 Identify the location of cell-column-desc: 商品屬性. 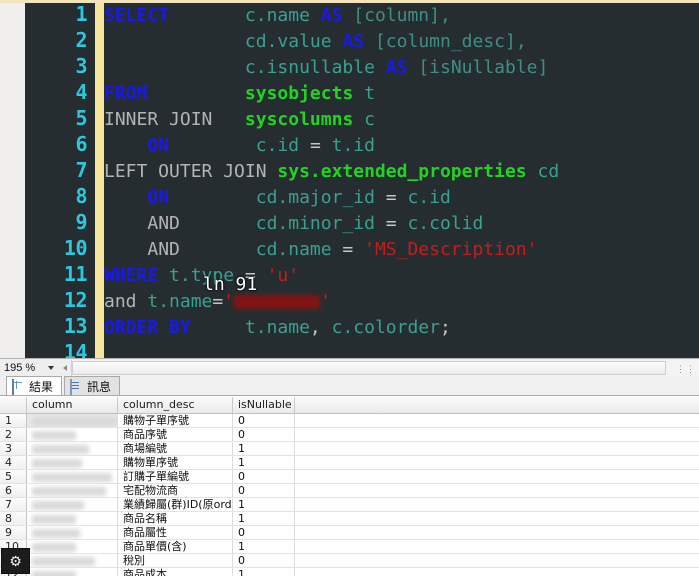
(175, 532).